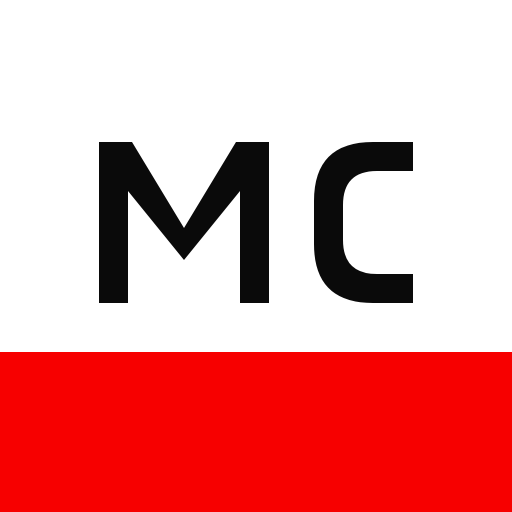 The width and height of the screenshot is (512, 512). What do you see at coordinates (184, 222) in the screenshot?
I see `letter-m-shape` at bounding box center [184, 222].